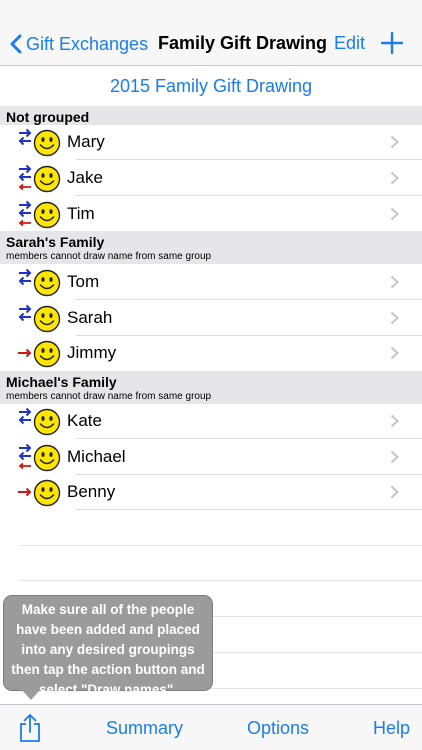 This screenshot has width=422, height=750. What do you see at coordinates (96, 456) in the screenshot?
I see `member-name: Michael` at bounding box center [96, 456].